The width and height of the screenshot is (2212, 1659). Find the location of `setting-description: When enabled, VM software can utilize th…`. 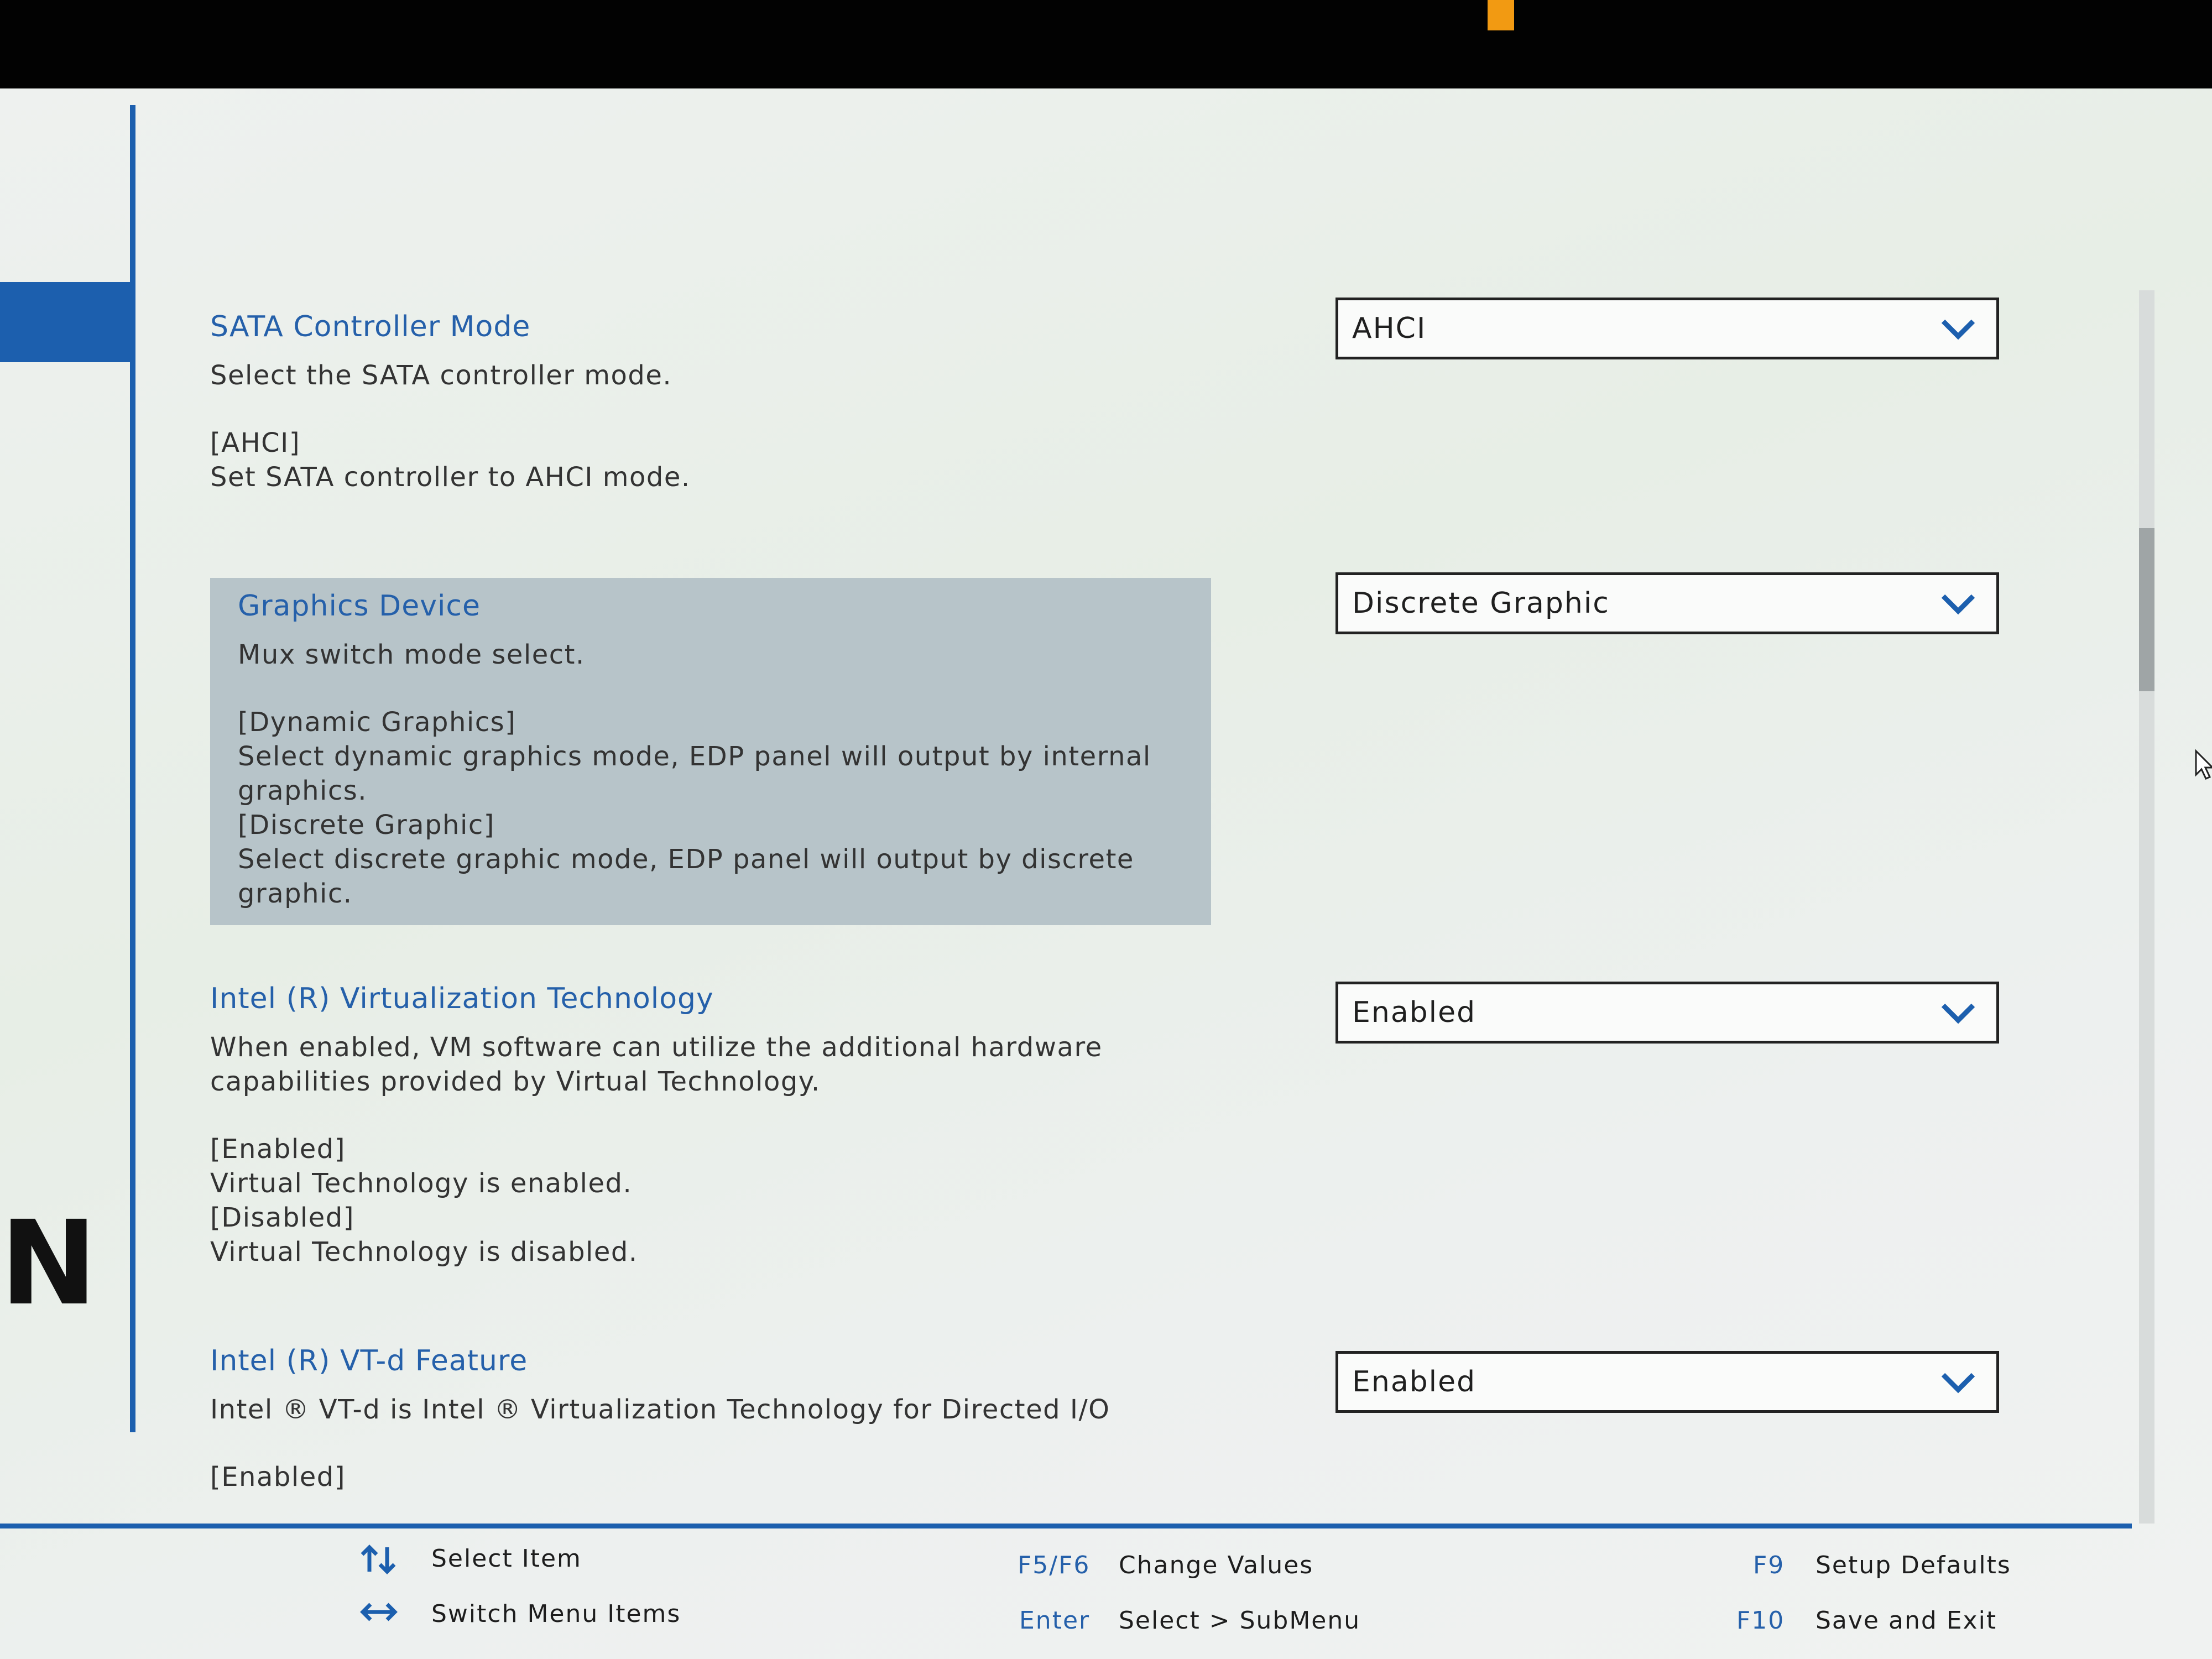

setting-description: When enabled, VM software can utilize th… is located at coordinates (656, 1065).